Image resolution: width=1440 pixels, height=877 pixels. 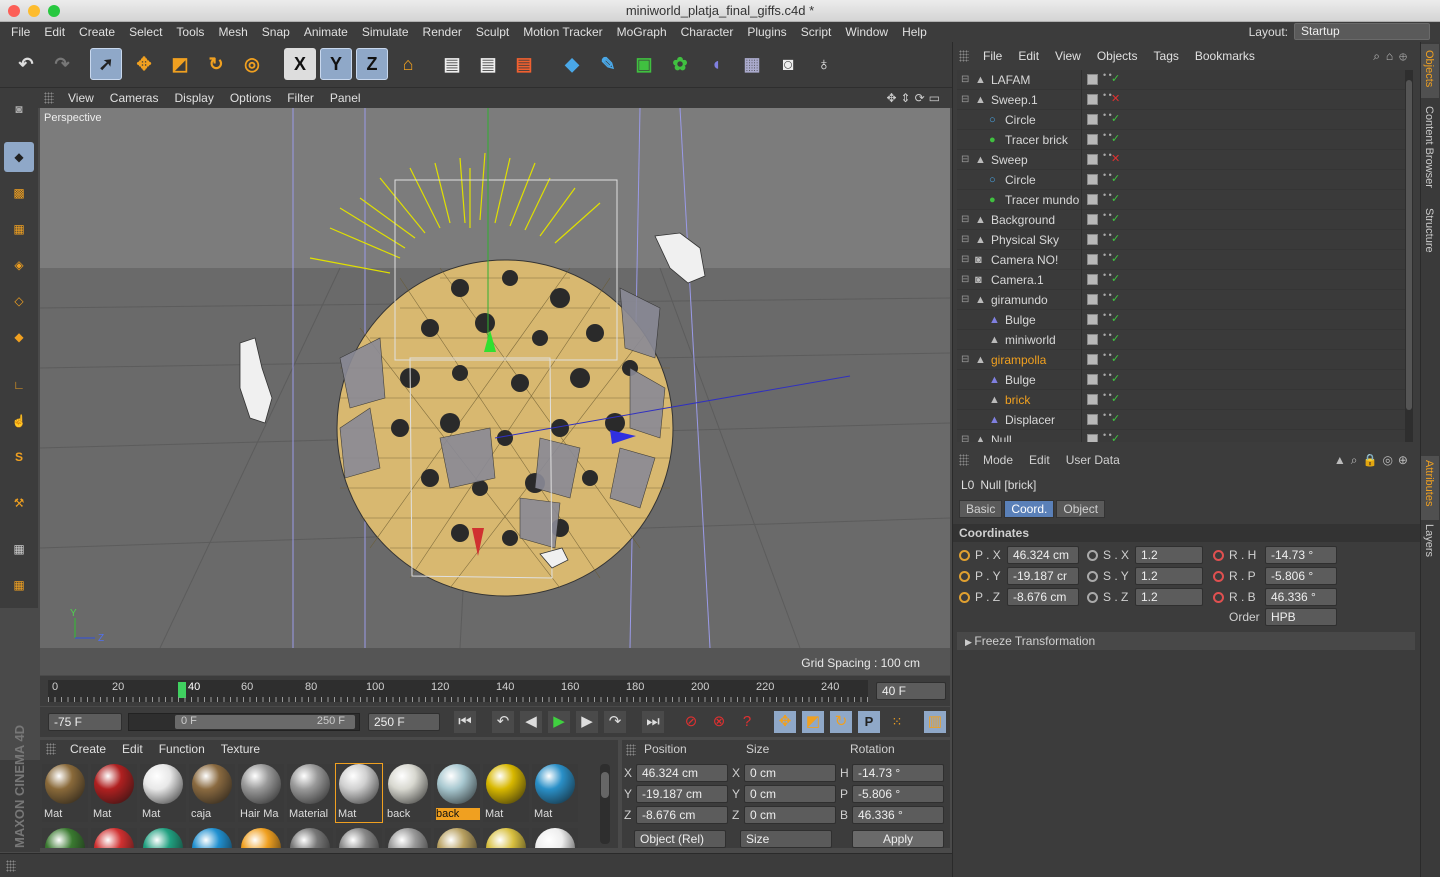 I want to click on floor-icon: ▦, so click(x=752, y=64).